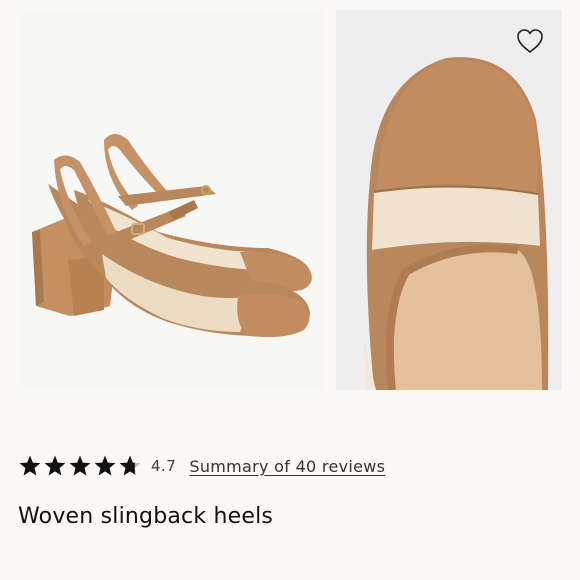  Describe the element at coordinates (130, 465) in the screenshot. I see `star-partial-icon` at that location.